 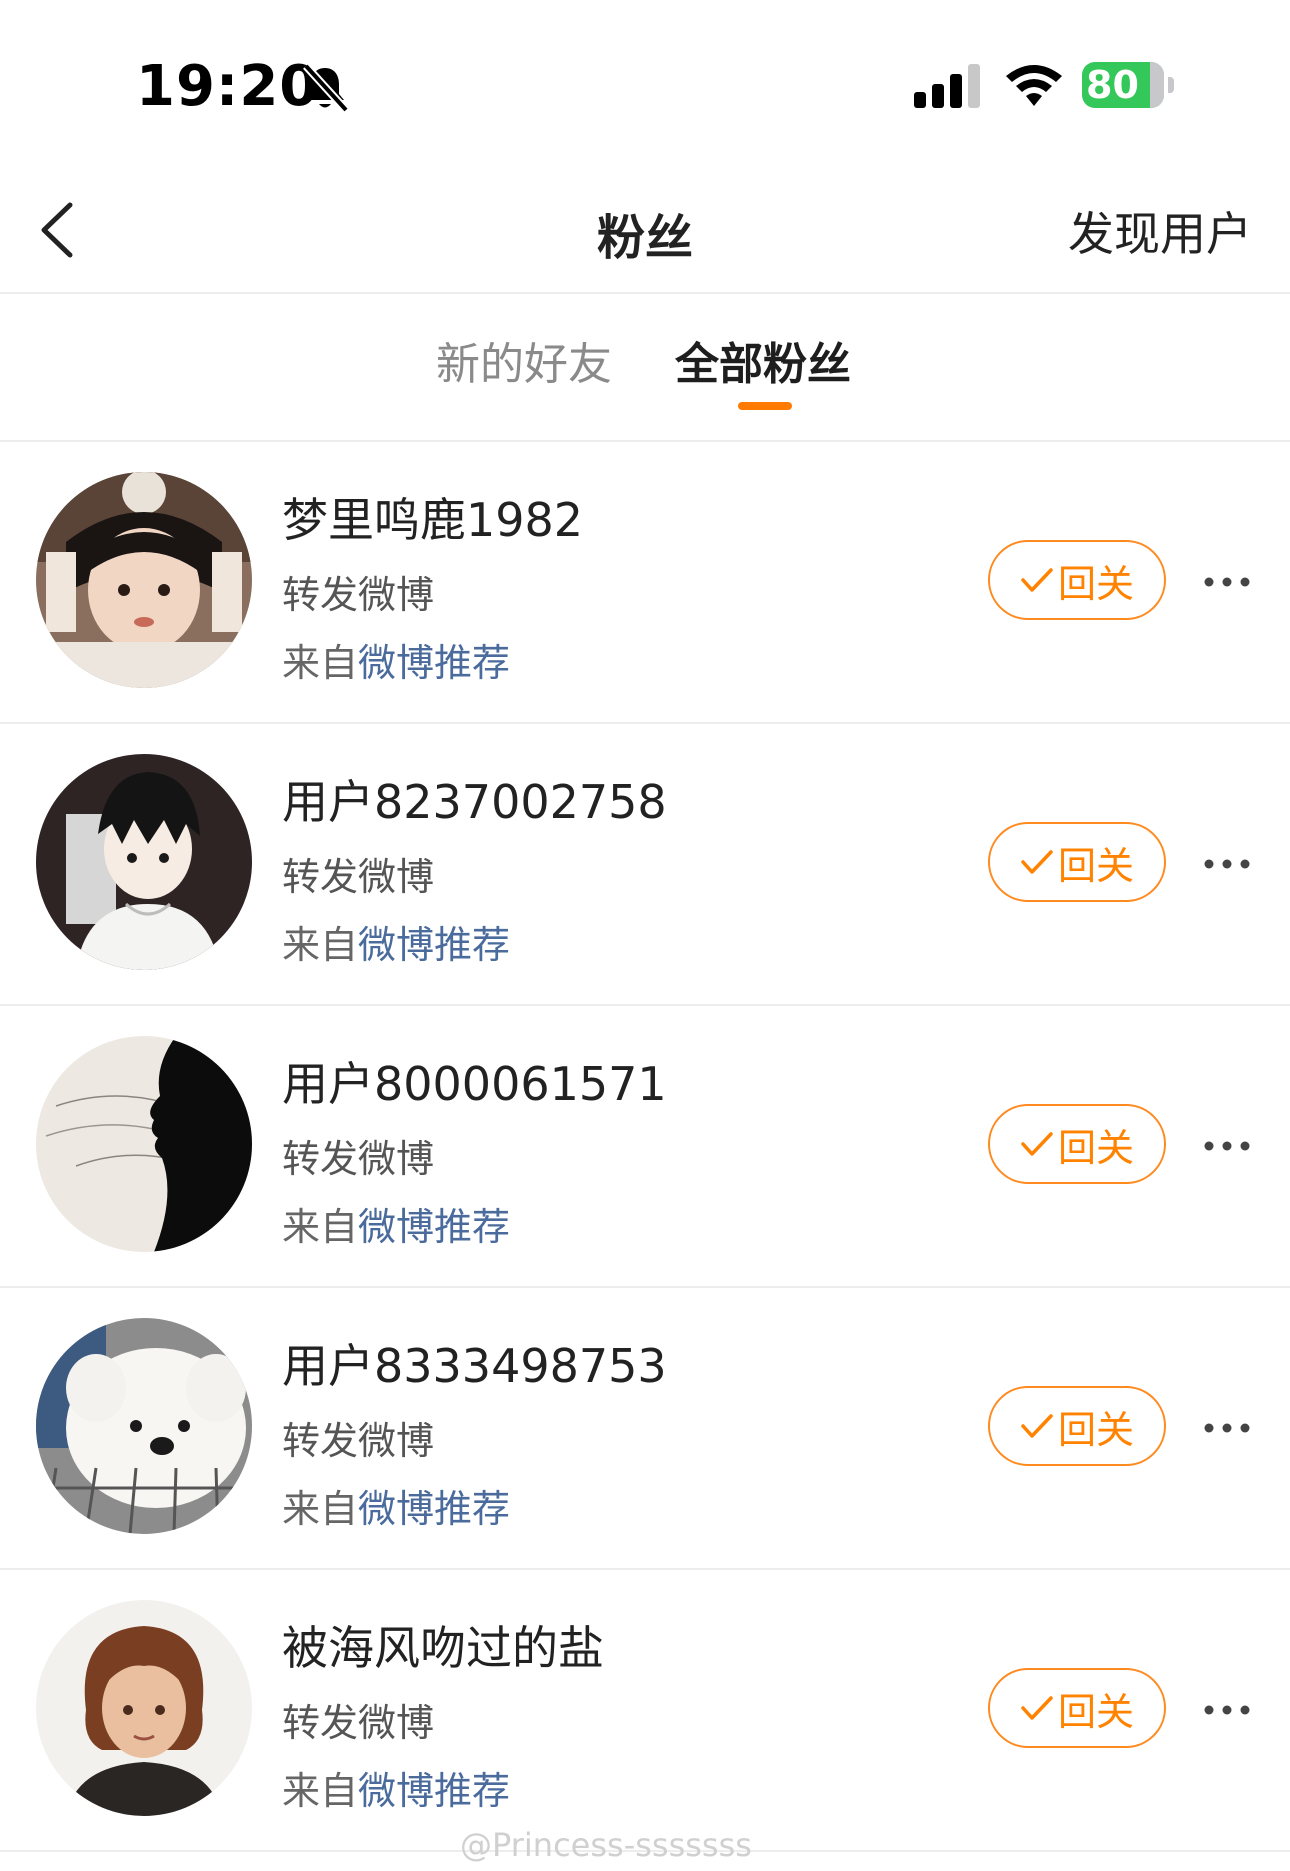 What do you see at coordinates (228, 86) in the screenshot?
I see `status-time: 19:20` at bounding box center [228, 86].